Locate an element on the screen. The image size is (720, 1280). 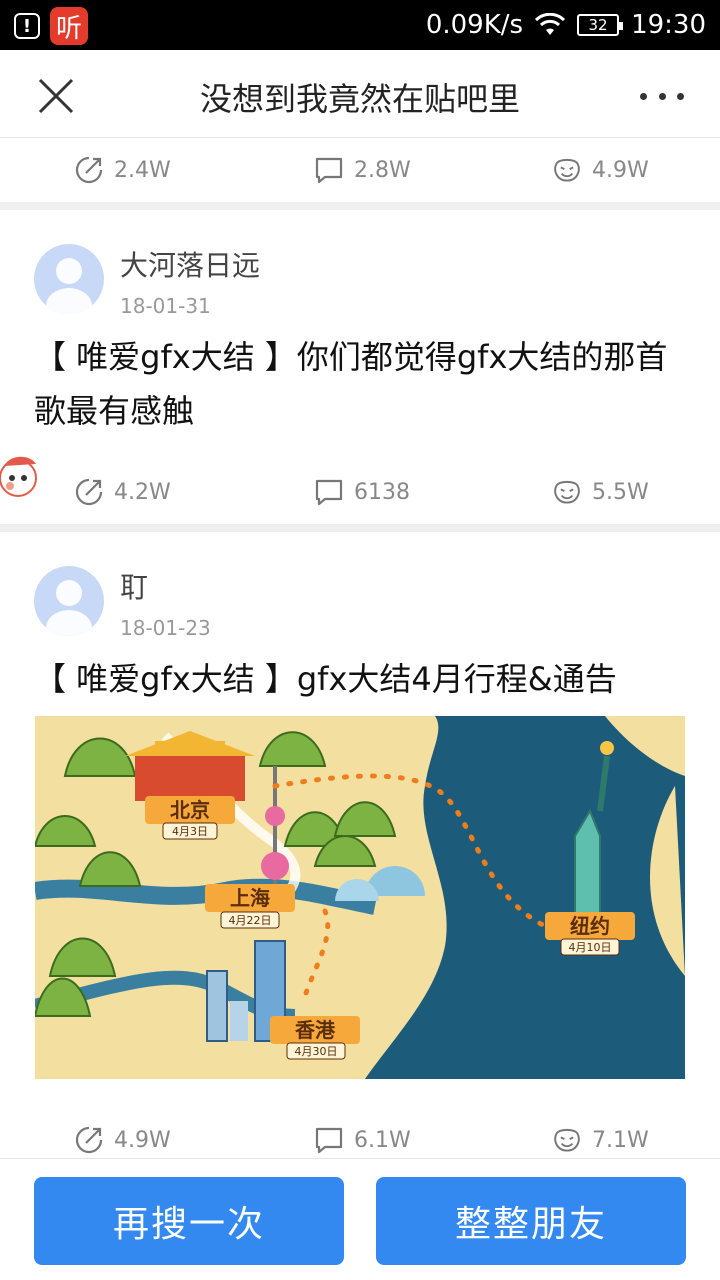
comment-stat: 6138 is located at coordinates (362, 492).